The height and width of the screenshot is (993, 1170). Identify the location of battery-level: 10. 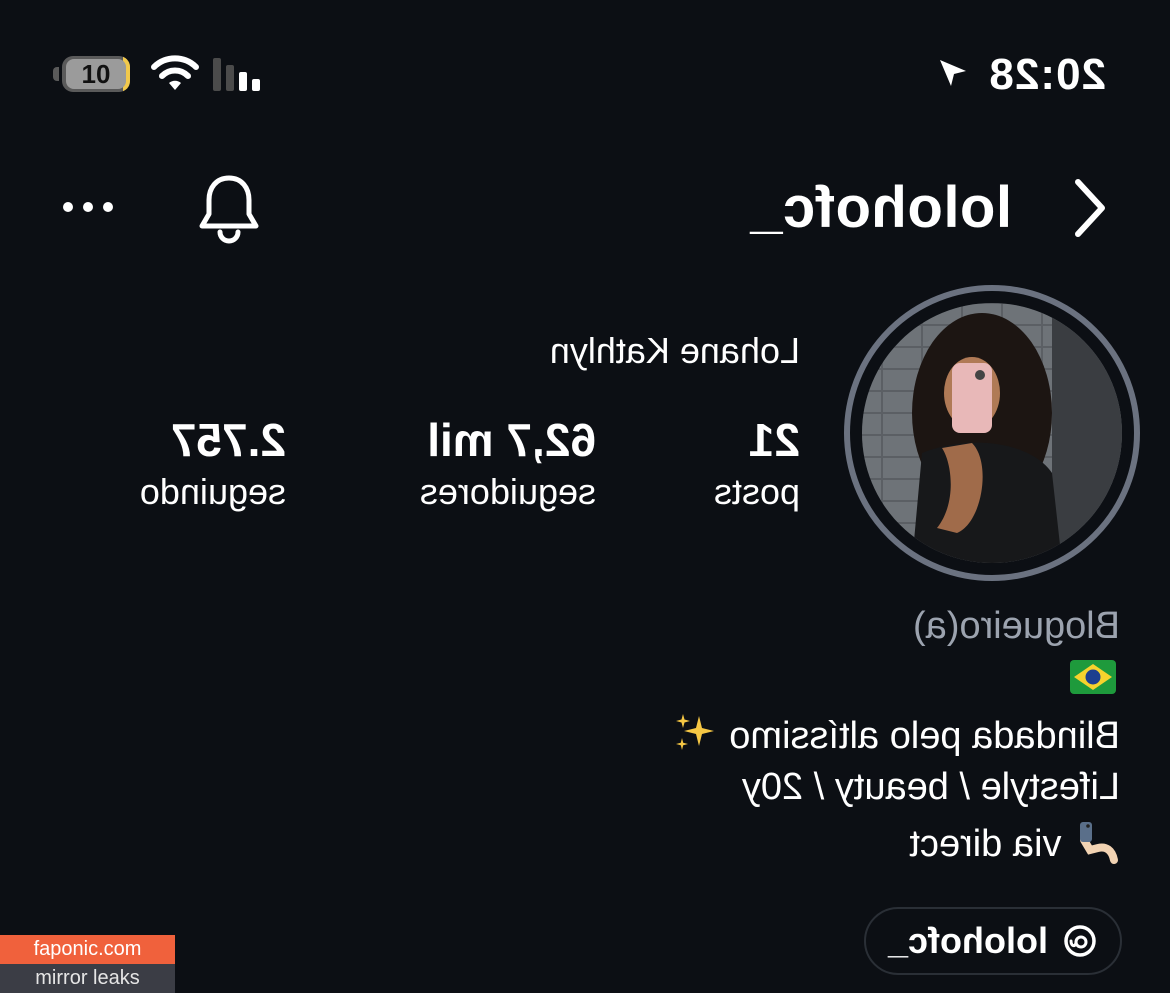
(96, 74).